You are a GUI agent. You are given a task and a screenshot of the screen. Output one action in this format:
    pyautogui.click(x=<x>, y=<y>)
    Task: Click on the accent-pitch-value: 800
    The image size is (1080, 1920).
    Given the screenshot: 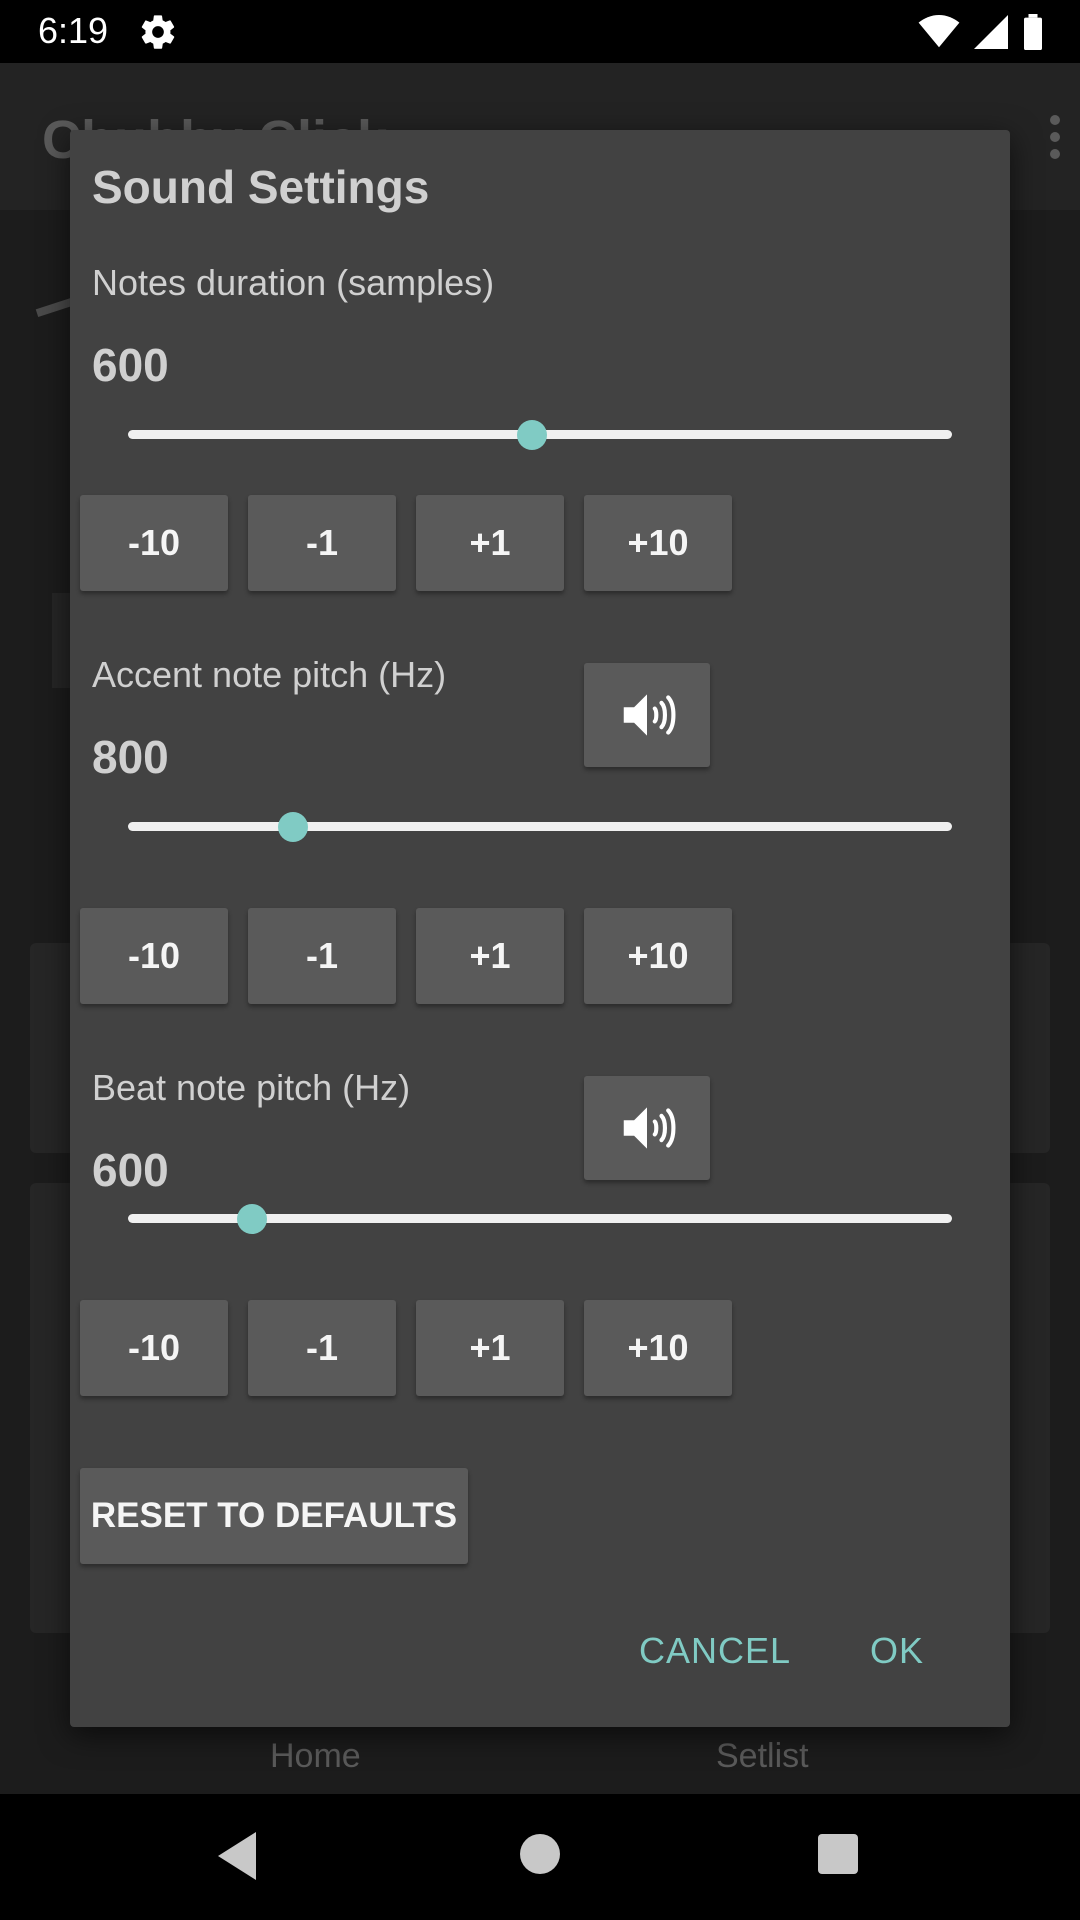 What is the action you would take?
    pyautogui.click(x=130, y=757)
    